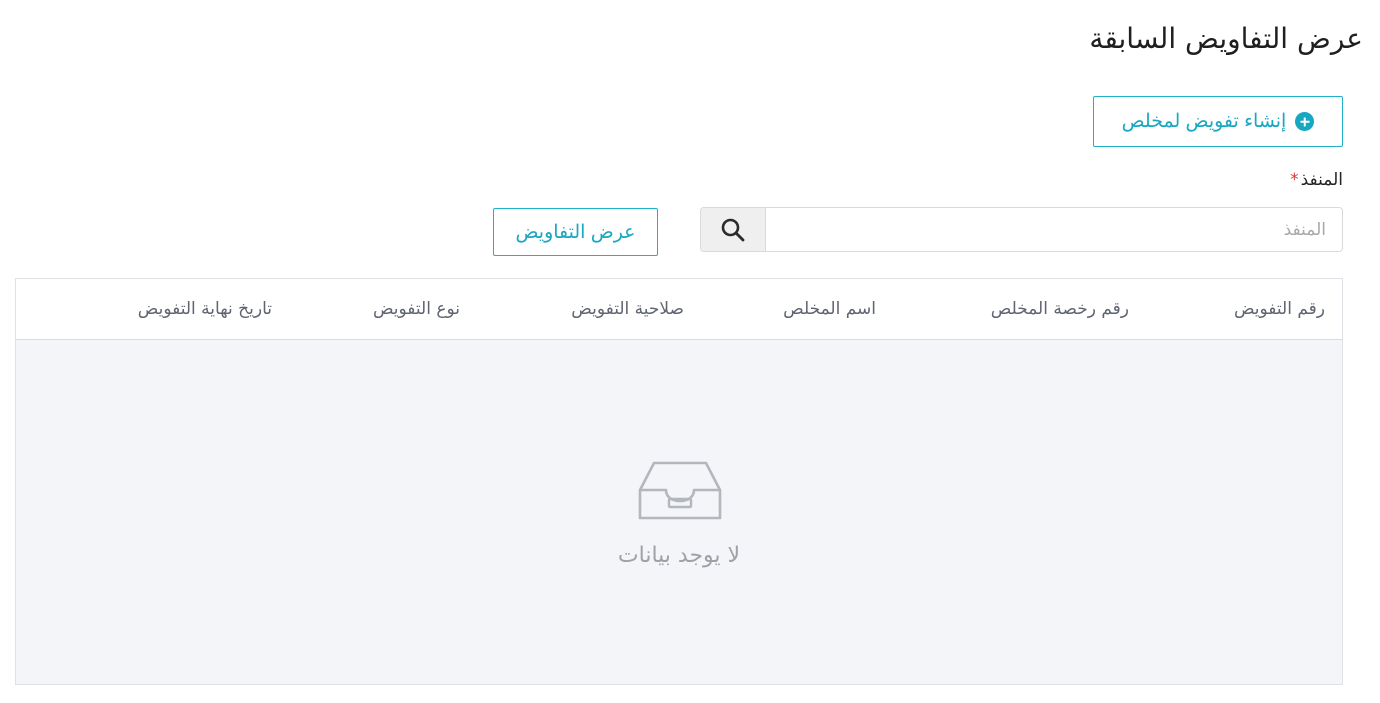 This screenshot has width=1380, height=703. What do you see at coordinates (1226, 38) in the screenshot?
I see `page-title: عرض التفاويض السابقة` at bounding box center [1226, 38].